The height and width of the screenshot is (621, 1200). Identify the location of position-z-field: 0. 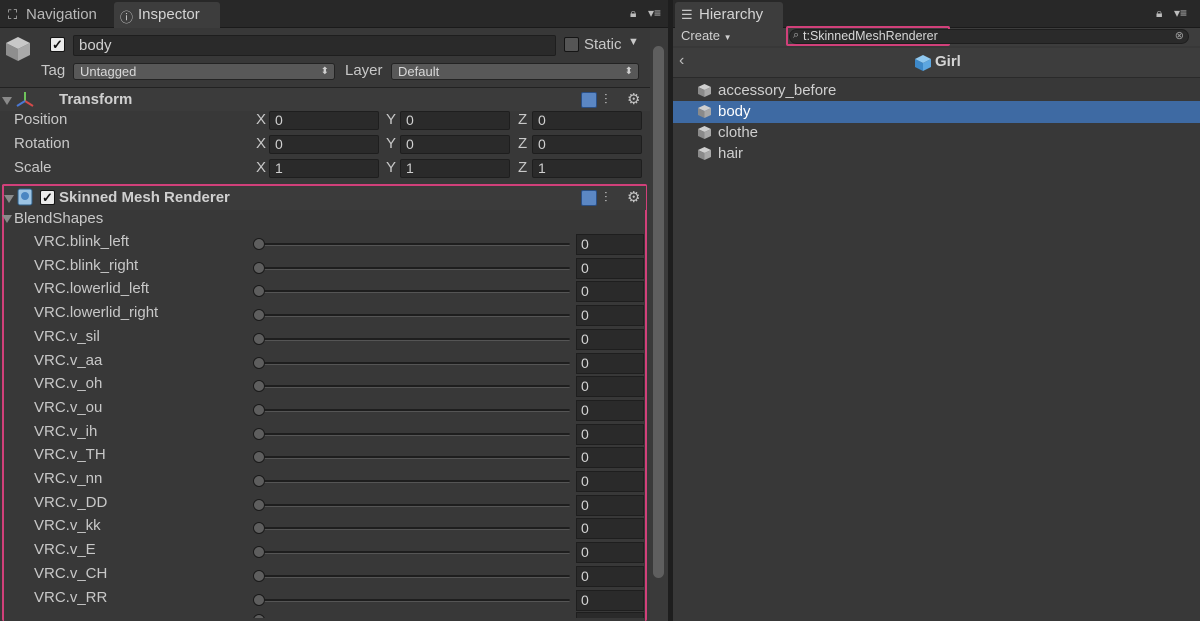
(587, 120).